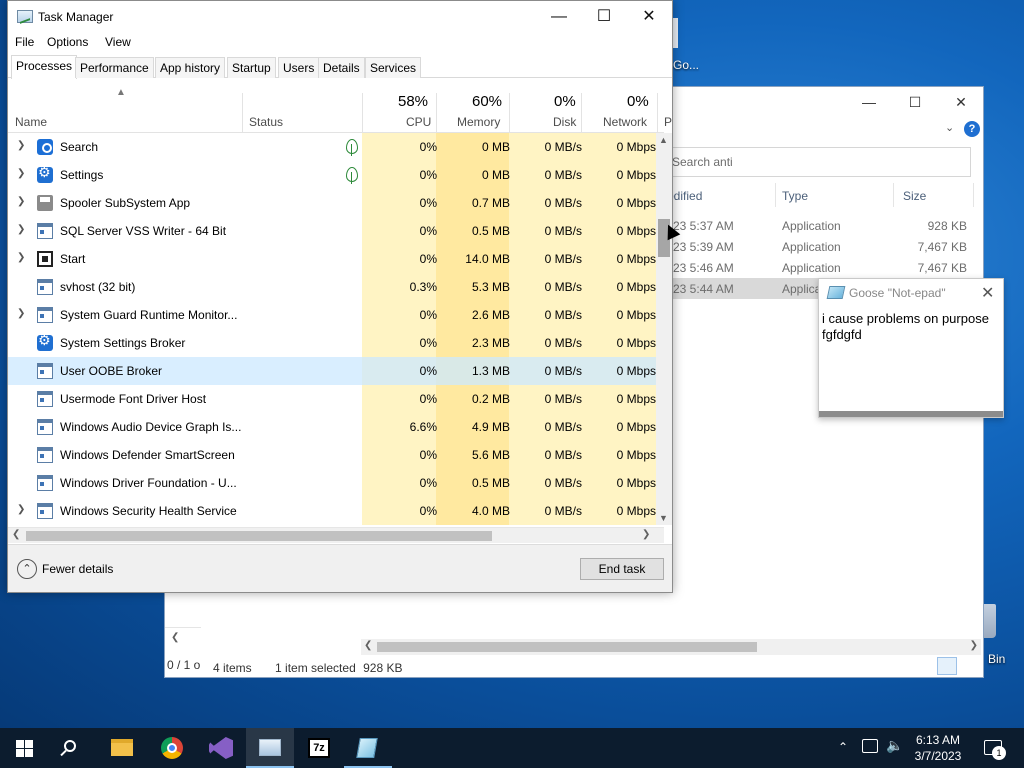 Image resolution: width=1024 pixels, height=768 pixels. Describe the element at coordinates (564, 122) in the screenshot. I see `column-disk: Disk` at that location.